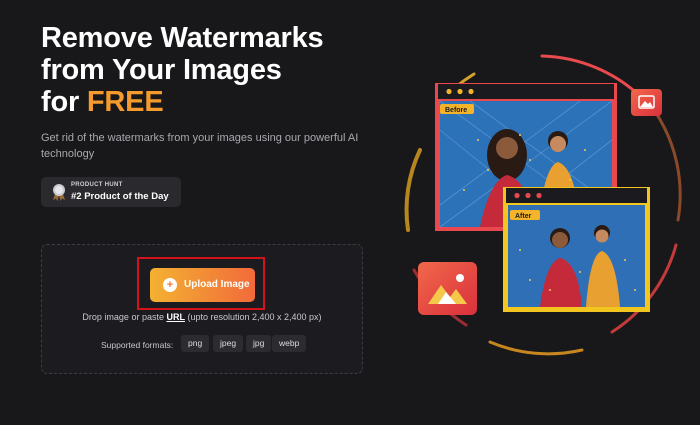 The height and width of the screenshot is (425, 700). I want to click on format-chip-jpeg: jpeg, so click(228, 343).